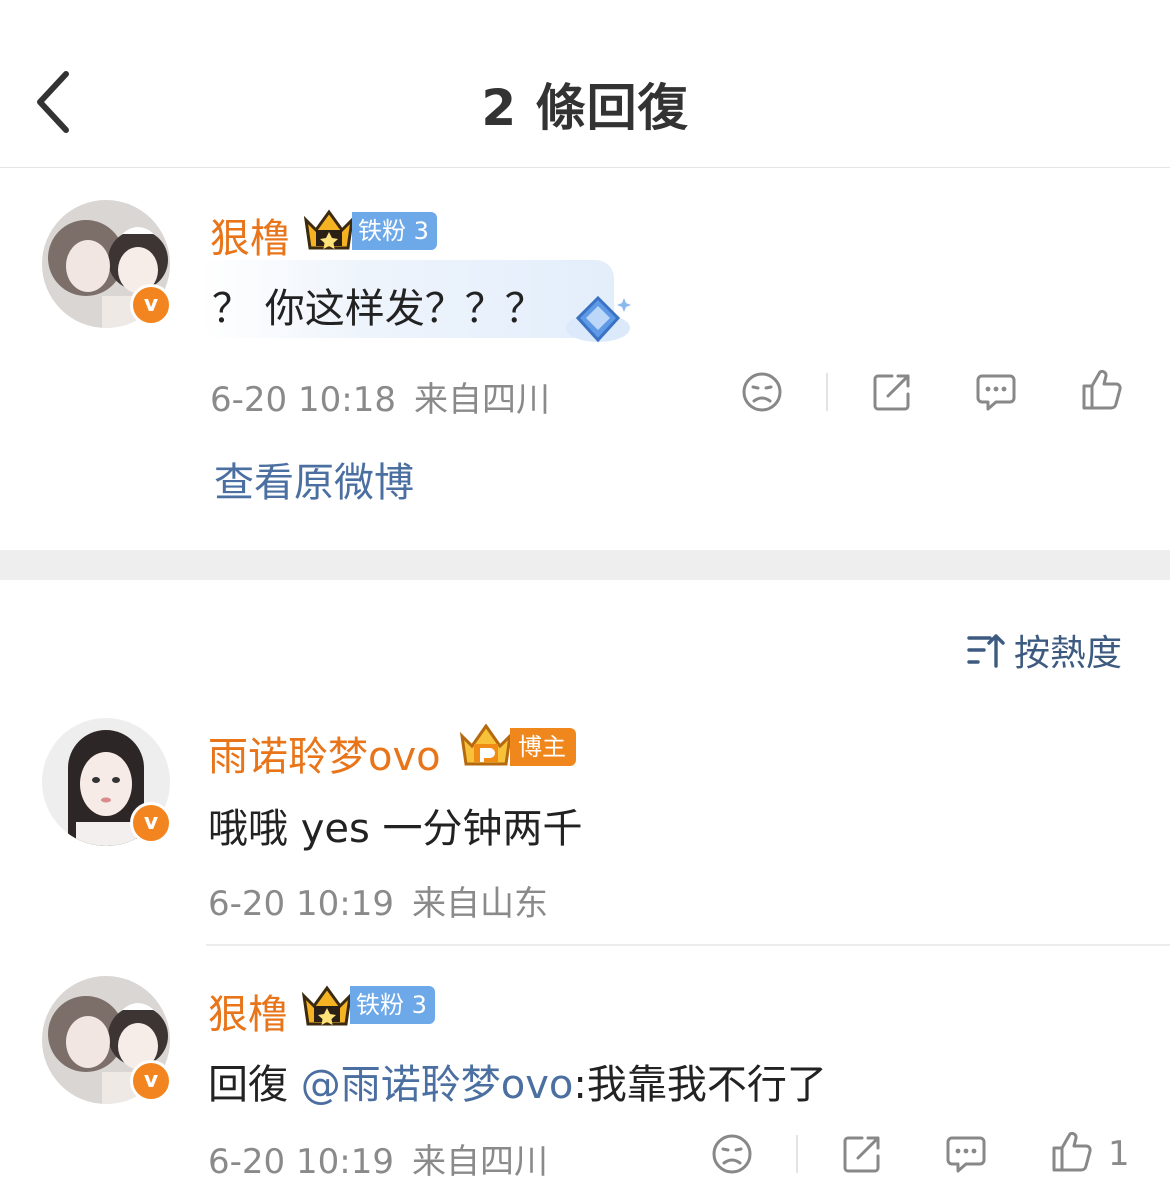 The width and height of the screenshot is (1170, 1200). What do you see at coordinates (543, 747) in the screenshot?
I see `host-badge: 博主` at bounding box center [543, 747].